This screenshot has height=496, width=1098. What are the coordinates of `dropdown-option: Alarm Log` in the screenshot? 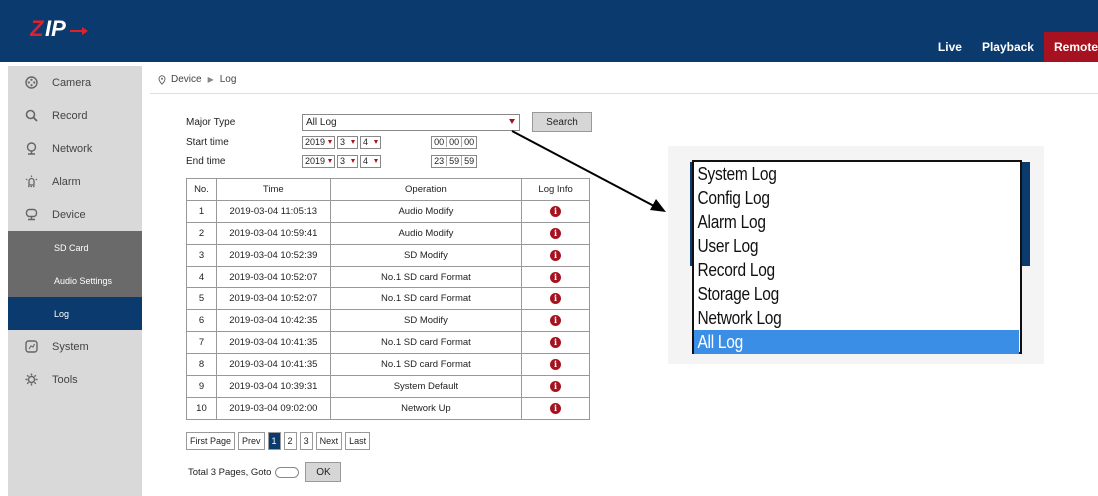 It's located at (856, 222).